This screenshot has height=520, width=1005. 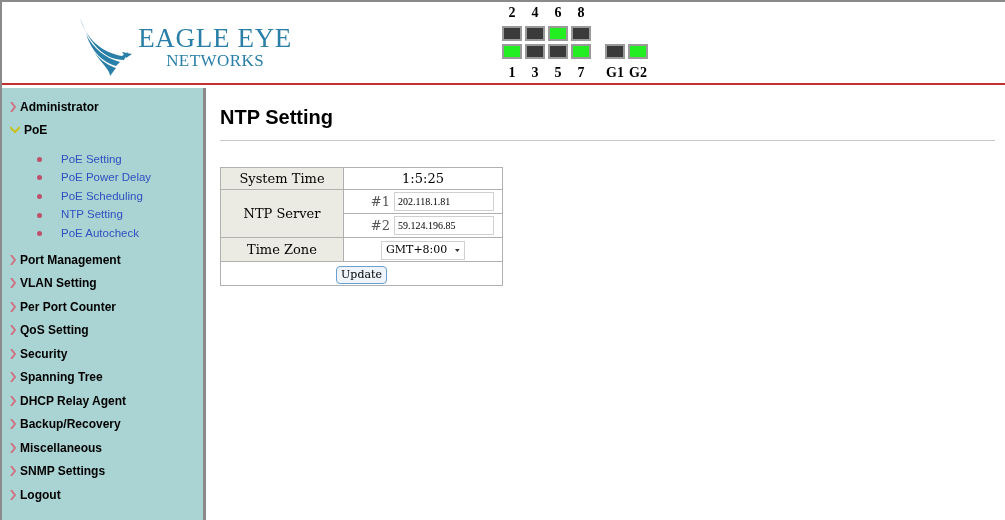 I want to click on port-number: 2, so click(x=512, y=13).